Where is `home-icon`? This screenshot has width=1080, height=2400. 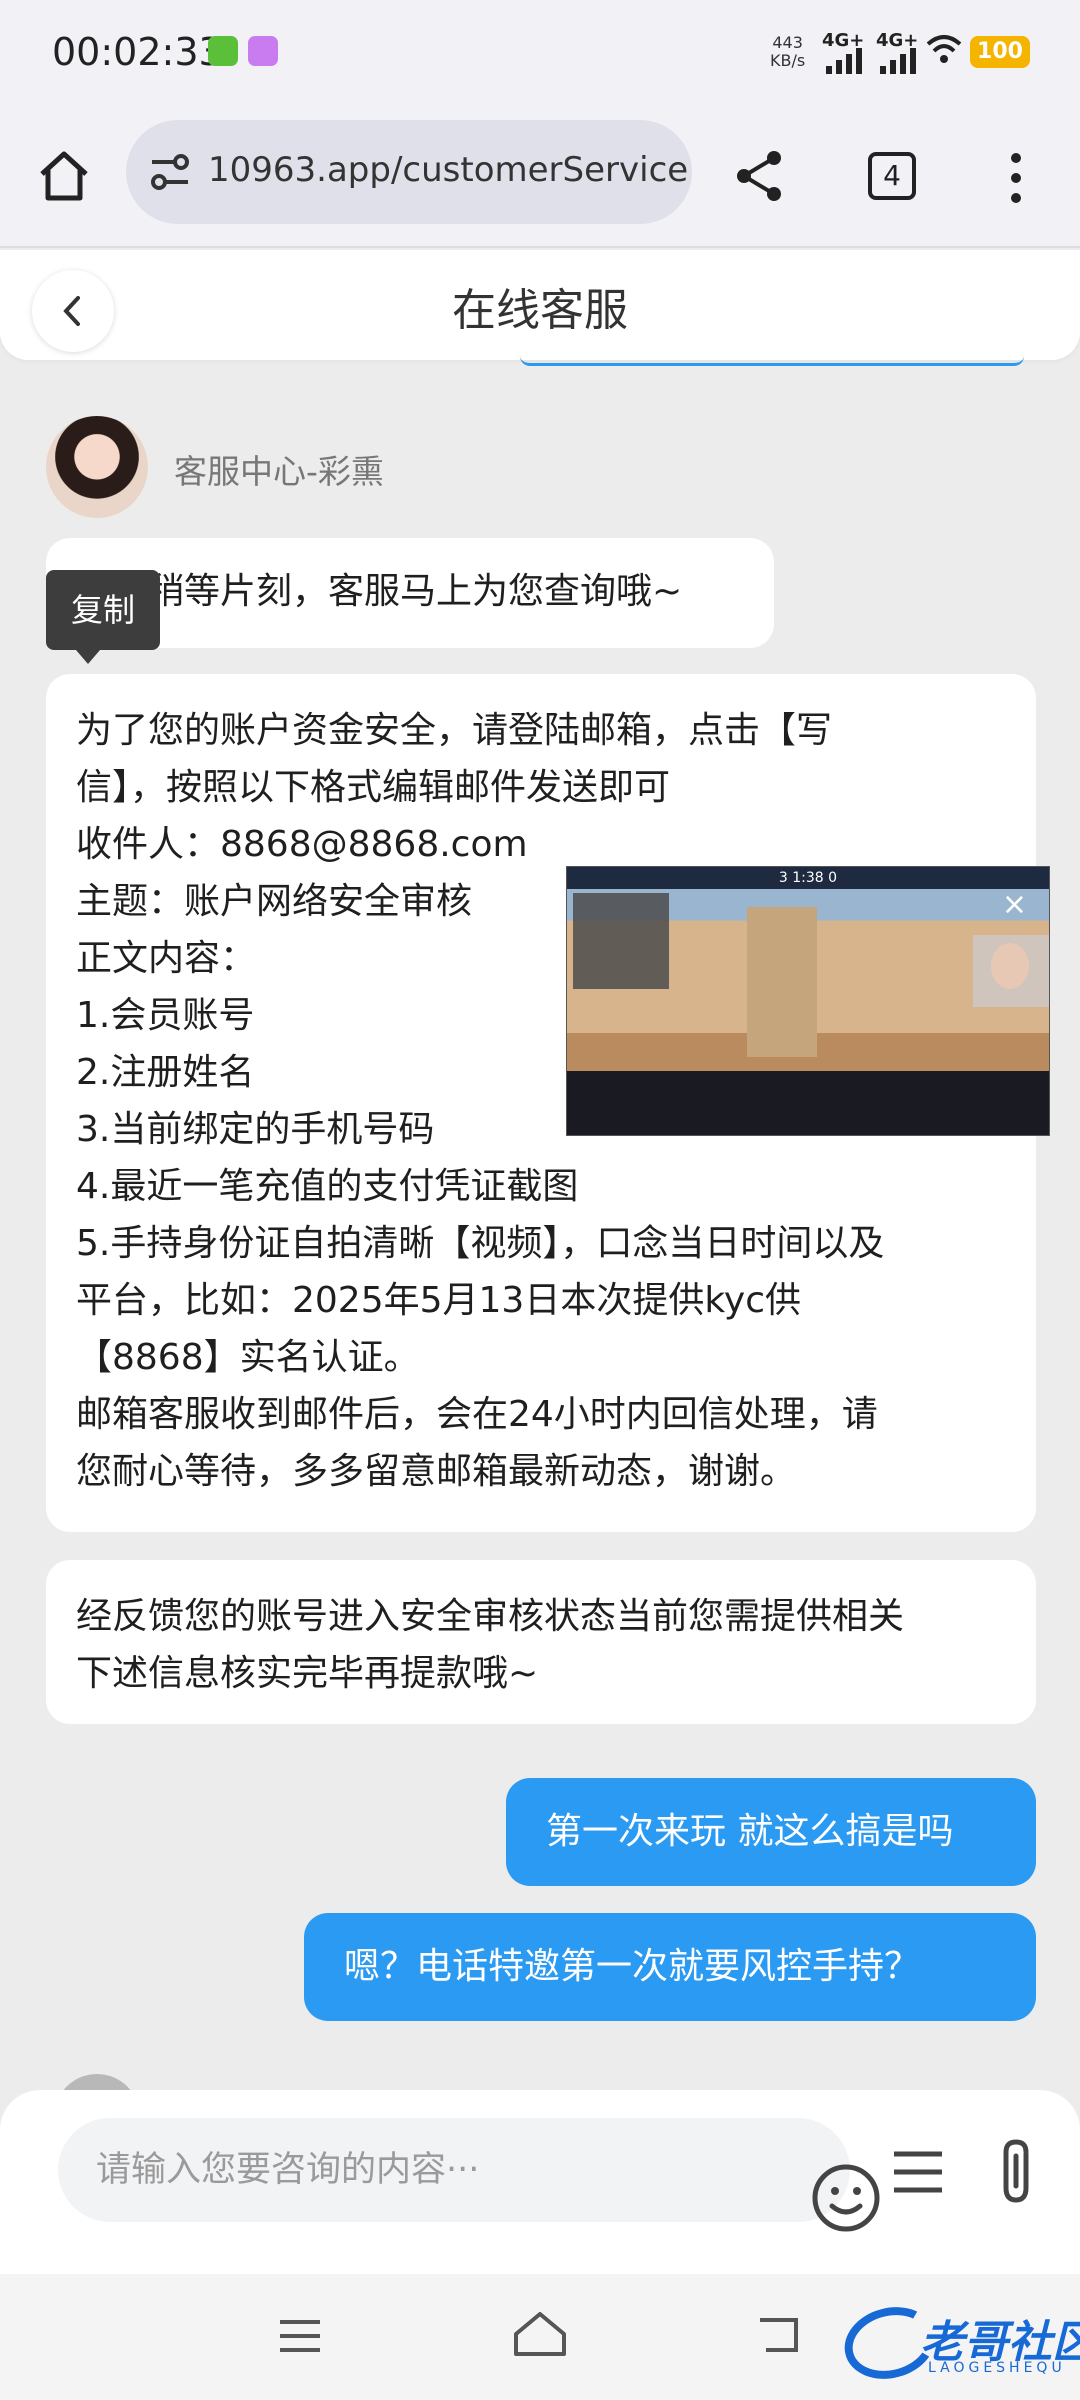 home-icon is located at coordinates (64, 176).